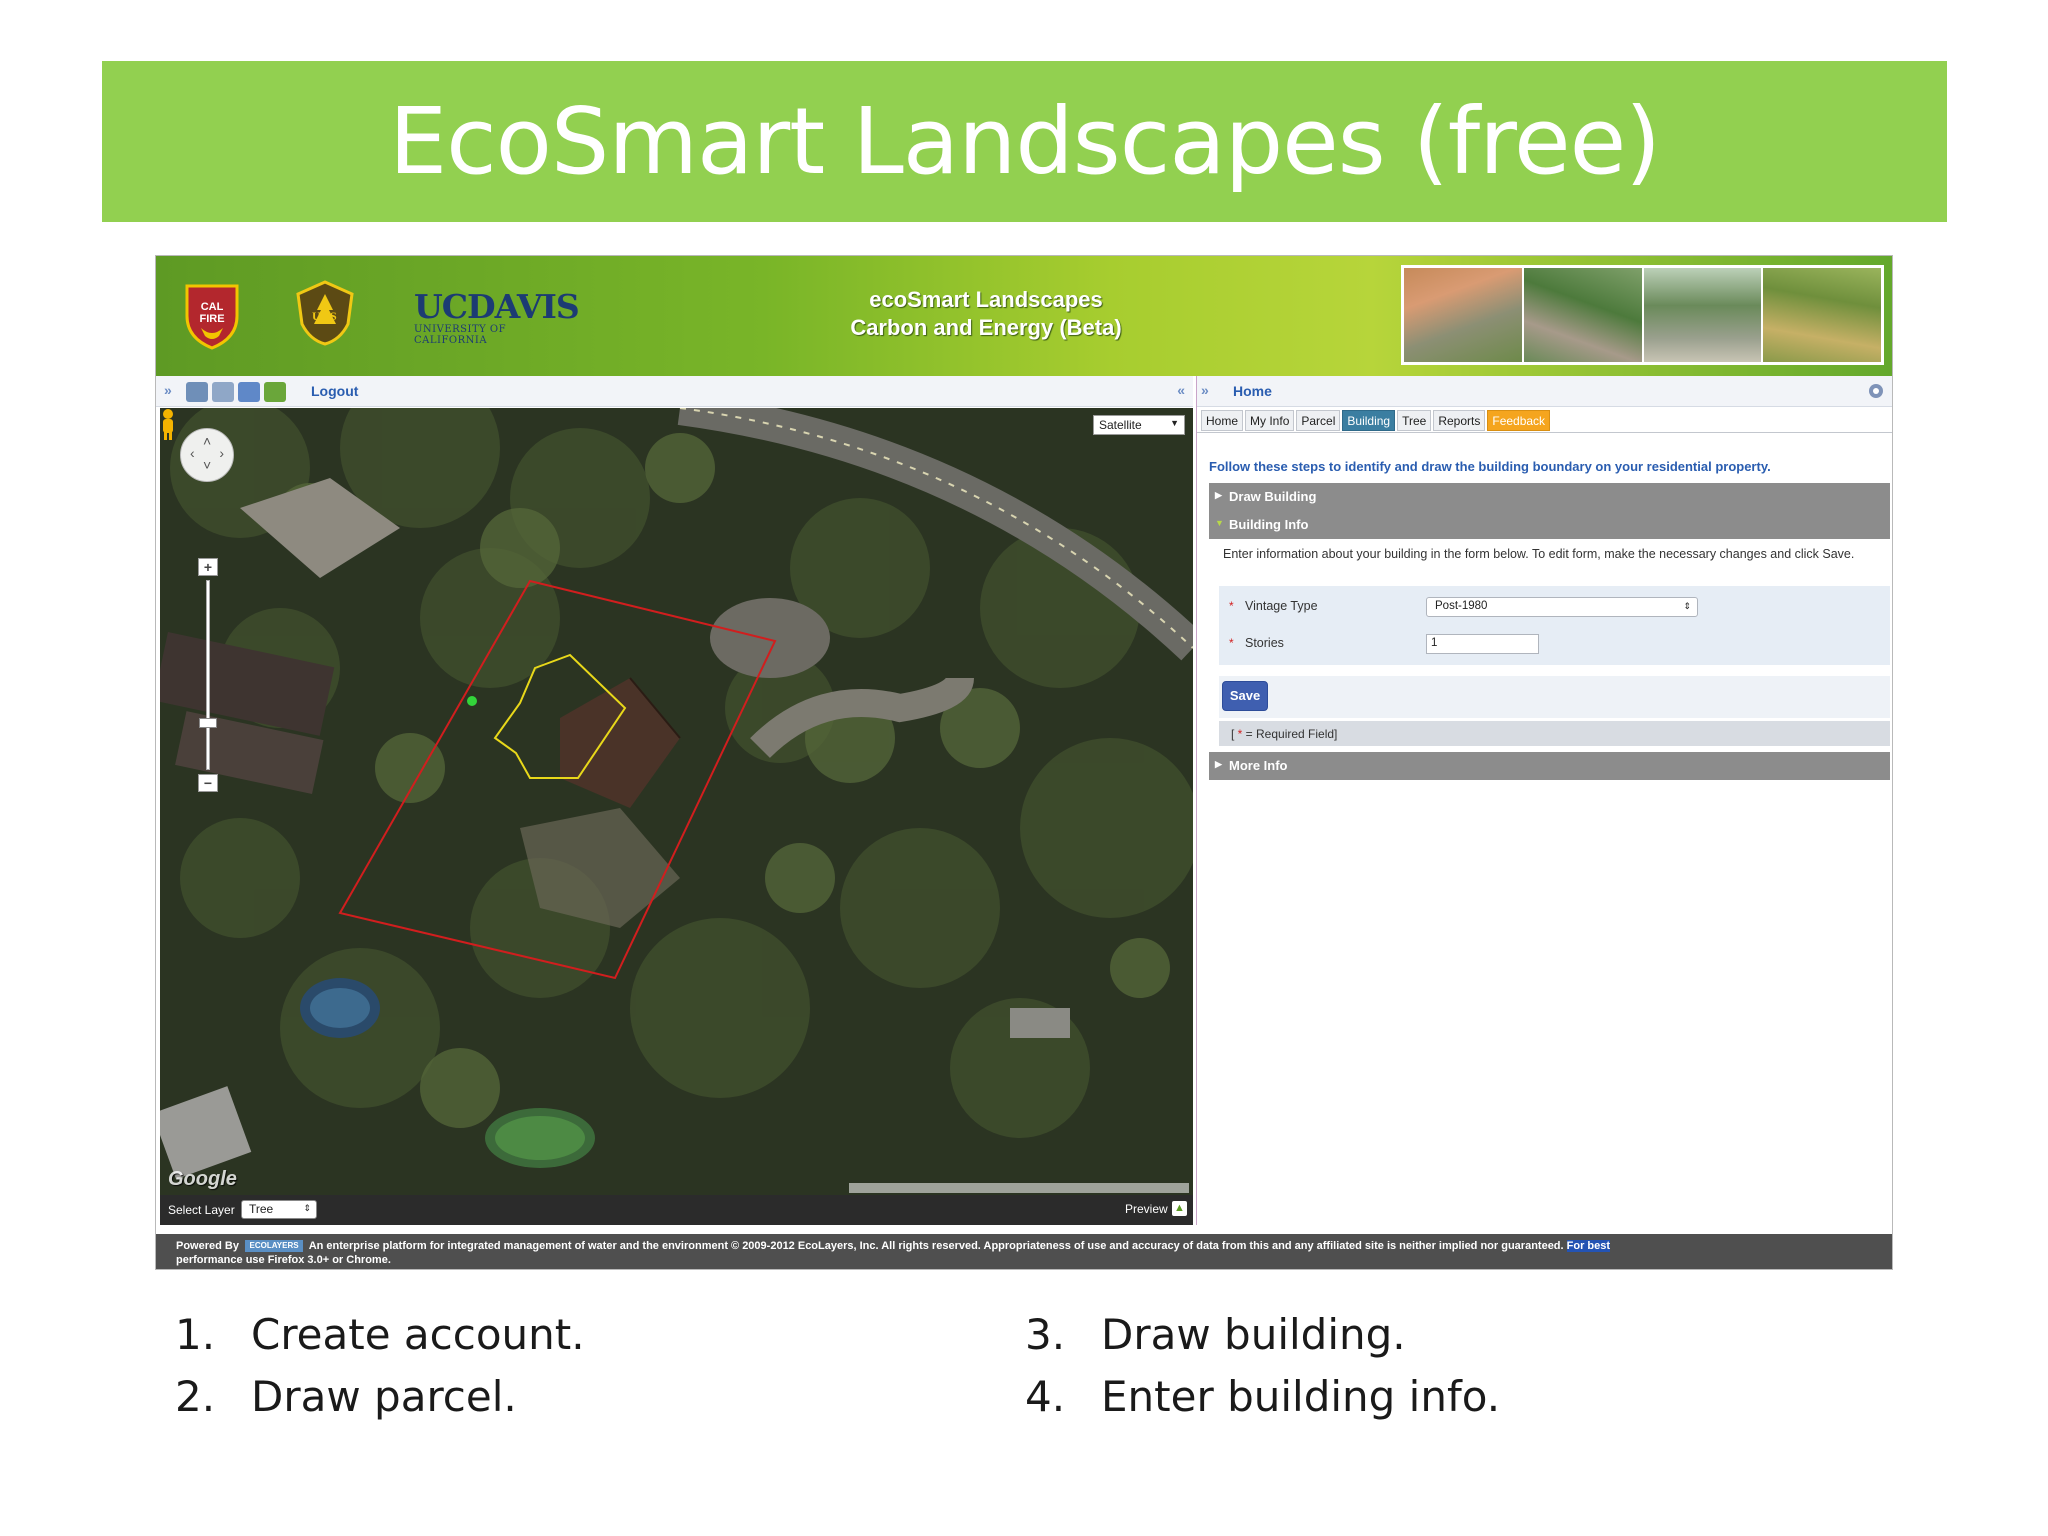 The width and height of the screenshot is (2048, 1536). What do you see at coordinates (283, 1260) in the screenshot?
I see `footer-best-text-2: performance use Firefox 3.0+ or Chrome.` at bounding box center [283, 1260].